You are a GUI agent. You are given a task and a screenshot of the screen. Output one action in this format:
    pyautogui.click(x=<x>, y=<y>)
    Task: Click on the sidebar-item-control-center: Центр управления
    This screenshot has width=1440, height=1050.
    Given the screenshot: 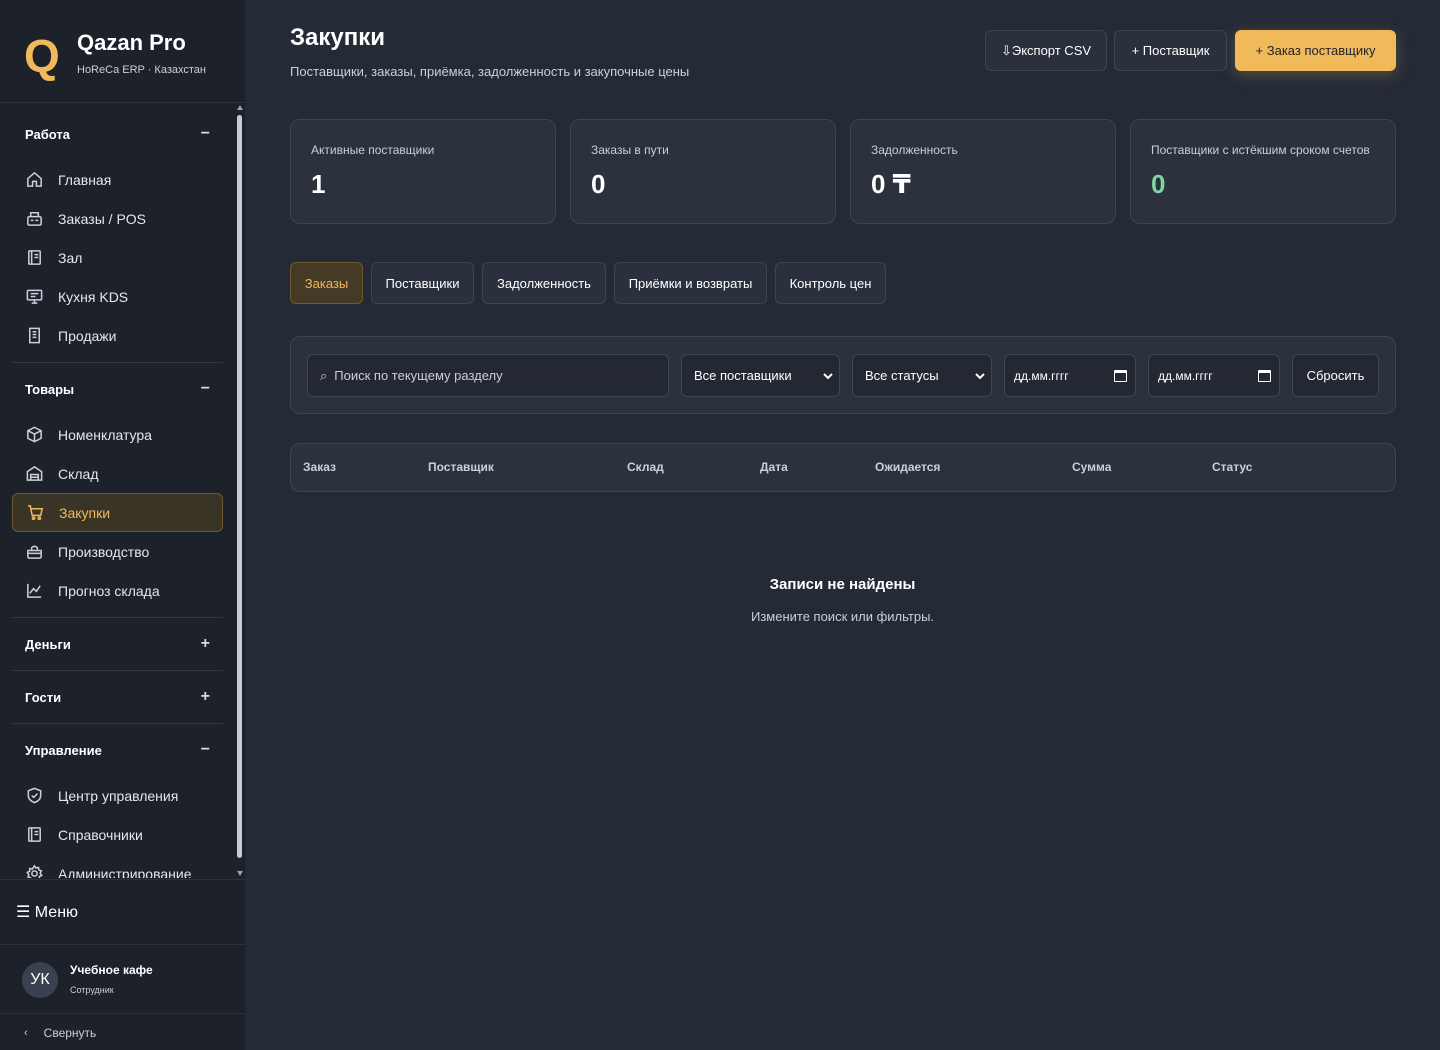 What is the action you would take?
    pyautogui.click(x=117, y=795)
    